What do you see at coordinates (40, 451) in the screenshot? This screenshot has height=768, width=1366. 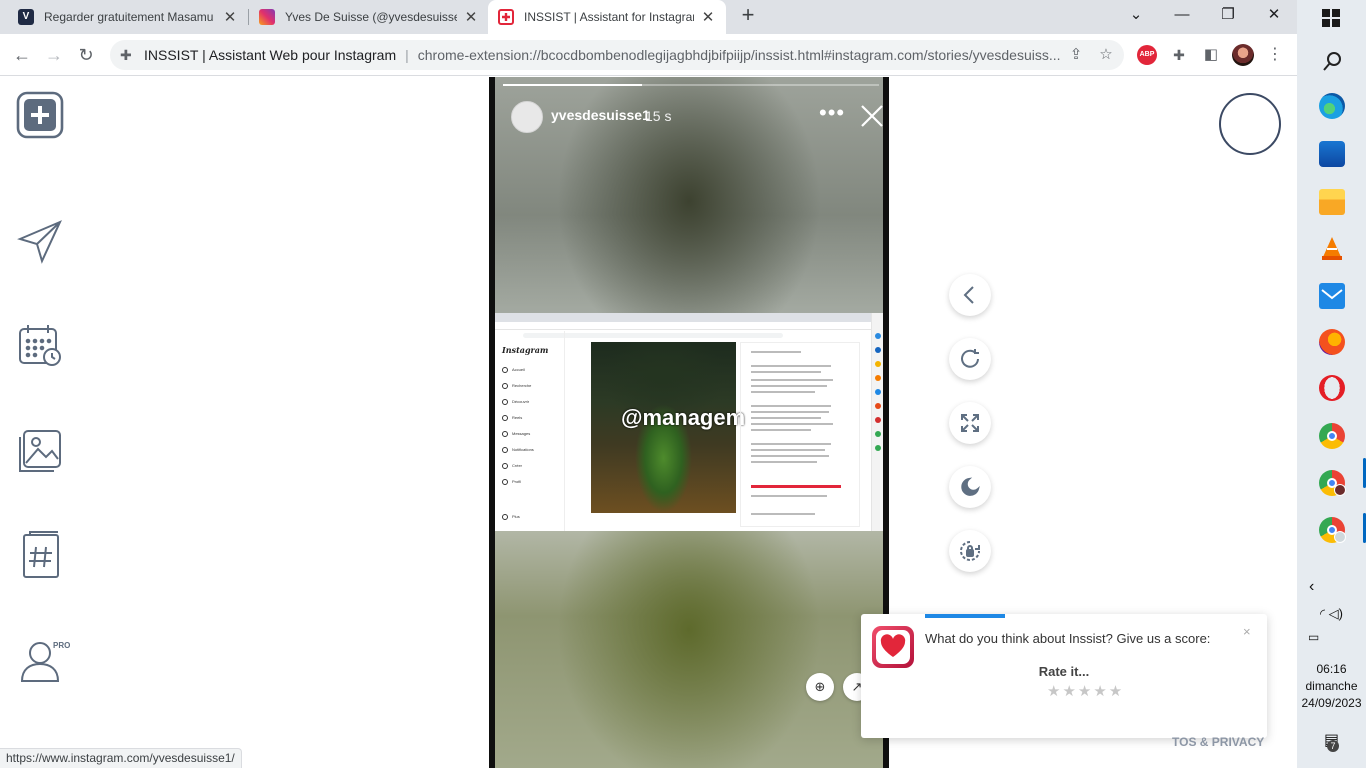 I see `media-gallery-icon` at bounding box center [40, 451].